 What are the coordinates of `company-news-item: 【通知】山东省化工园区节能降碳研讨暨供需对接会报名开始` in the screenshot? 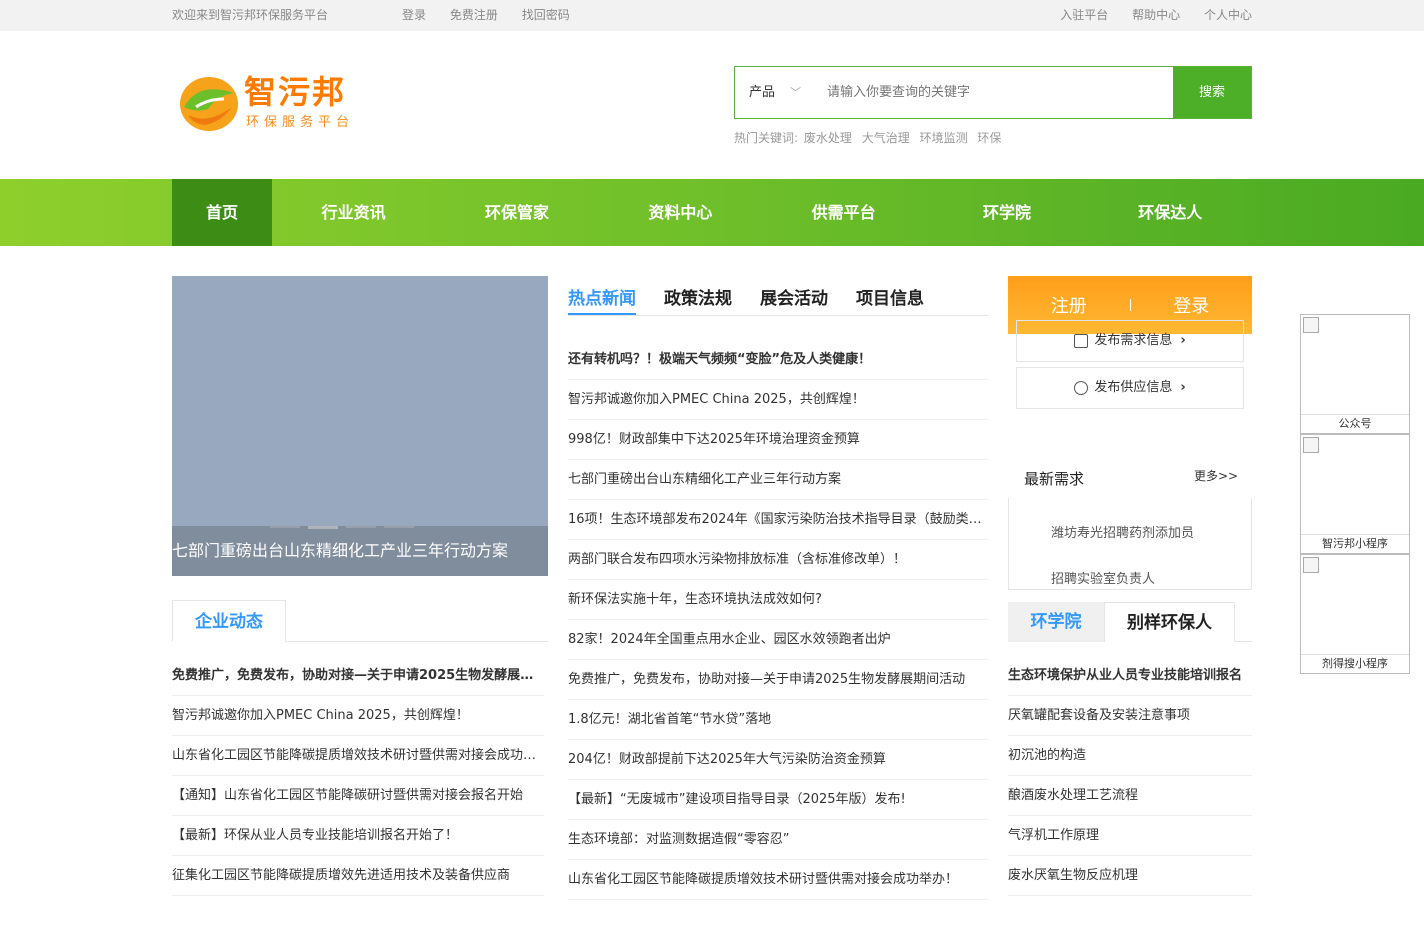 It's located at (358, 796).